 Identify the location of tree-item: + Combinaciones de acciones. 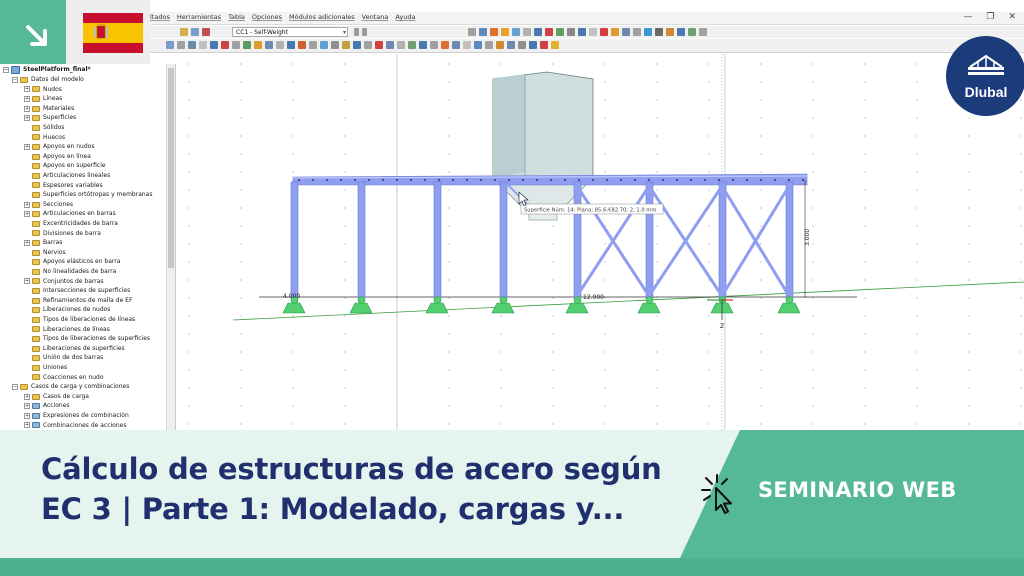
(75, 426).